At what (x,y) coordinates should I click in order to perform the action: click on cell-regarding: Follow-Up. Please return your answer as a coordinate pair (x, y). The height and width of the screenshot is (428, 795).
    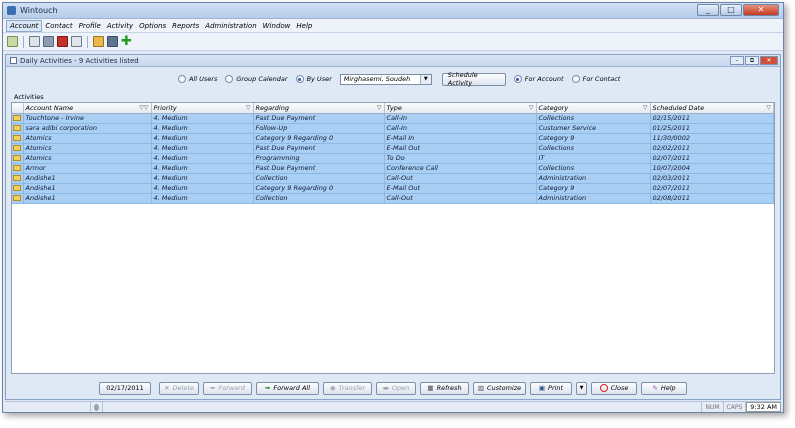
    Looking at the image, I should click on (319, 128).